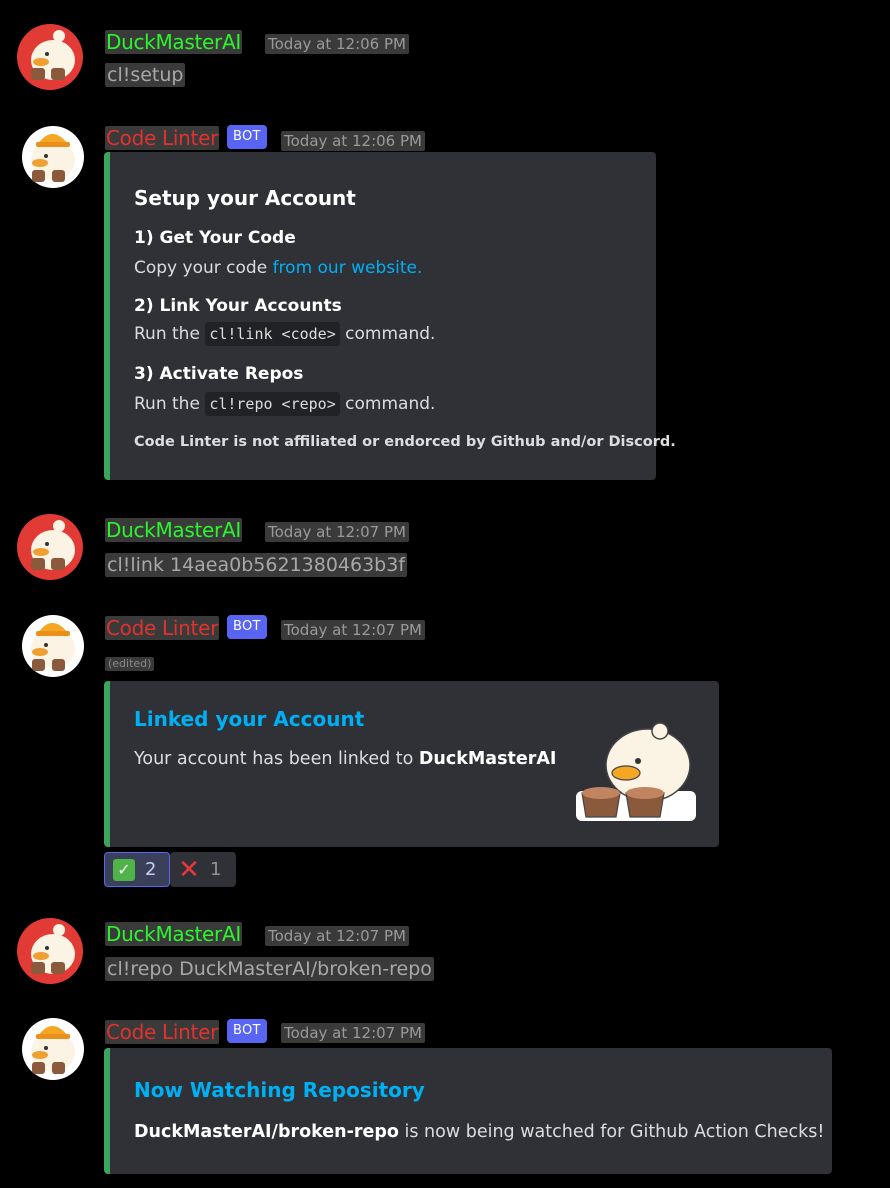 The width and height of the screenshot is (890, 1188). I want to click on field-name: 3) Activate Repos, so click(219, 374).